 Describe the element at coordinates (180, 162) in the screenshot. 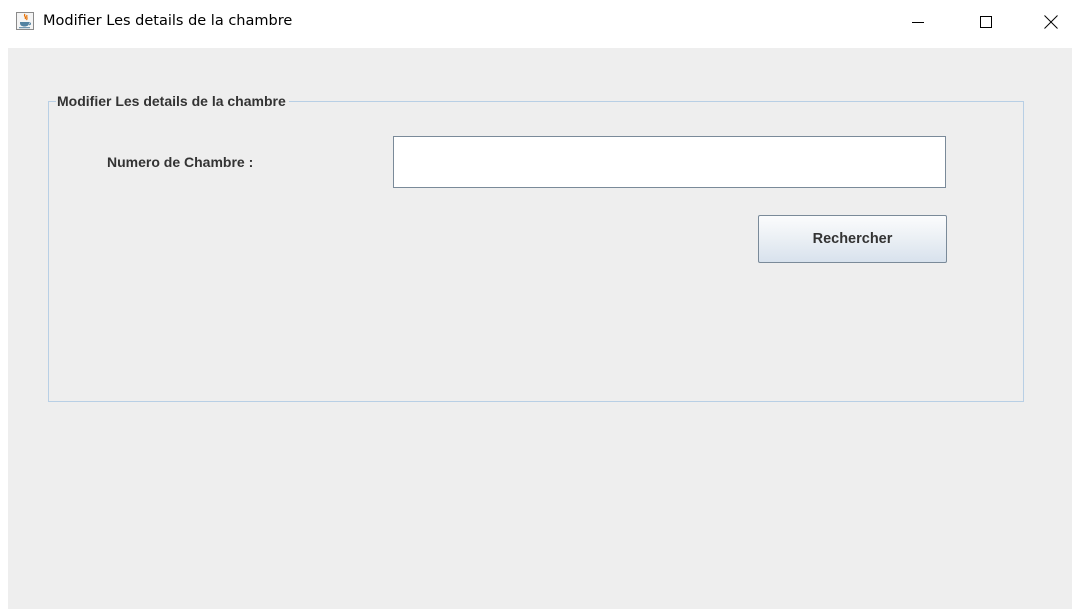

I see `room-number-label: Numero de Chambre :` at that location.